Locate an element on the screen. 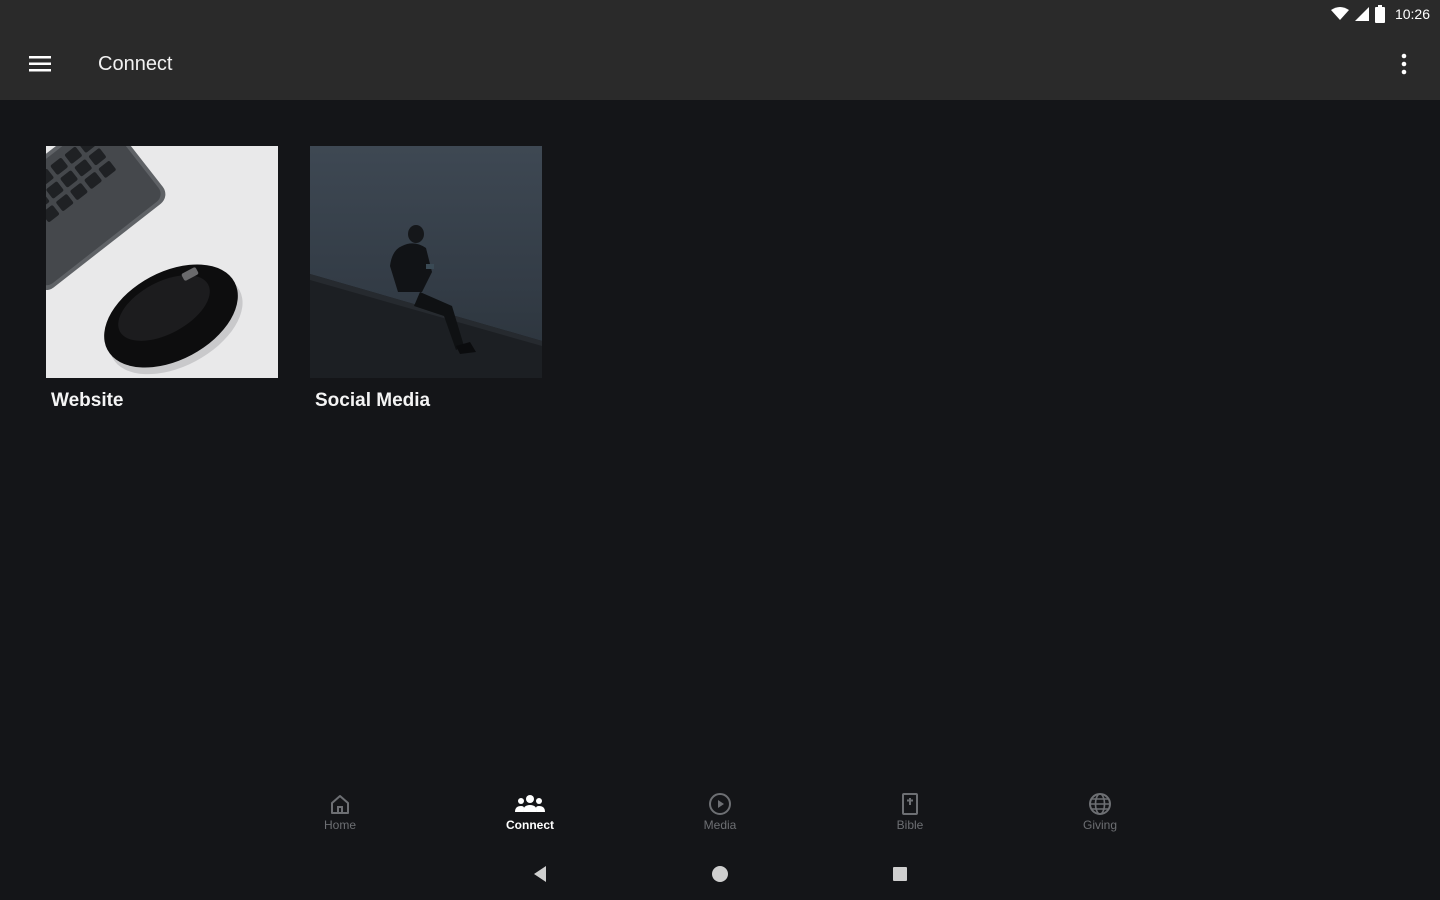  connect-grid: Website Social Media is located at coordinates (294, 279).